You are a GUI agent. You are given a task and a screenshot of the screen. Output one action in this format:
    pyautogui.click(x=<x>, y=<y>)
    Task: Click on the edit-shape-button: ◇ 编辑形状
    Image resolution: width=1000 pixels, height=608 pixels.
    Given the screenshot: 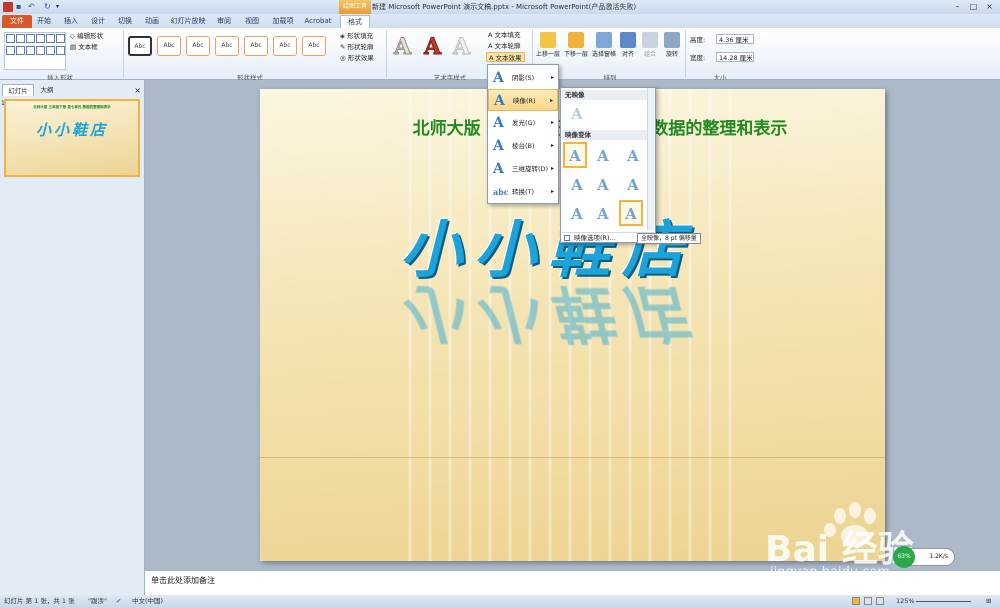 What is the action you would take?
    pyautogui.click(x=86, y=36)
    